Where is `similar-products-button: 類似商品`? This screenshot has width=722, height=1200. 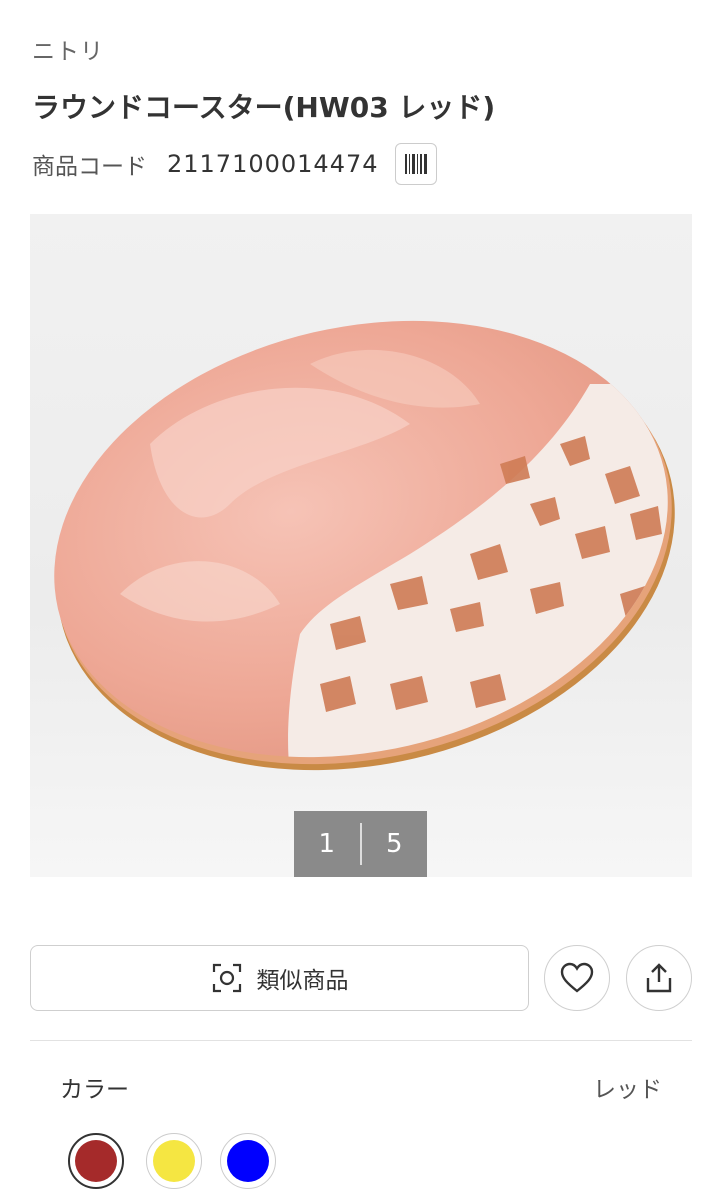 similar-products-button: 類似商品 is located at coordinates (279, 978).